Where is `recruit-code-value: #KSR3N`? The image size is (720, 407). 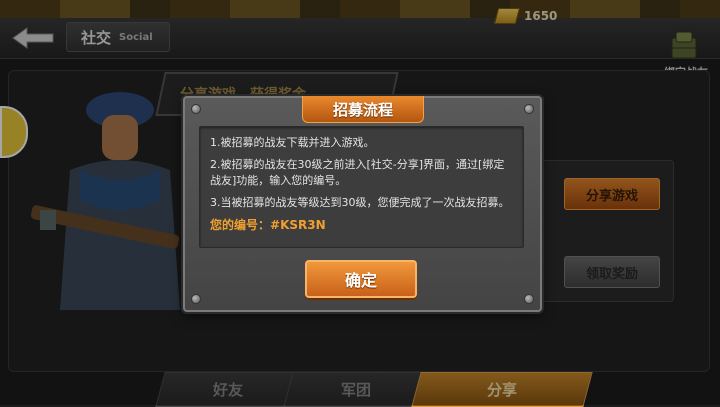
recruit-code-value: #KSR3N is located at coordinates (298, 225).